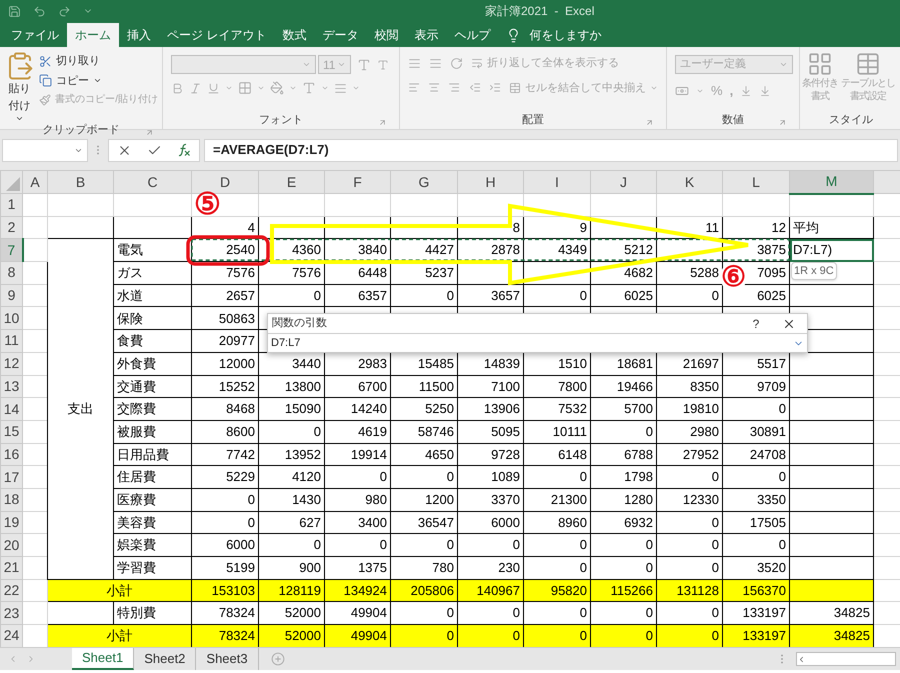 The width and height of the screenshot is (900, 673). I want to click on cell-value: 17505, so click(768, 522).